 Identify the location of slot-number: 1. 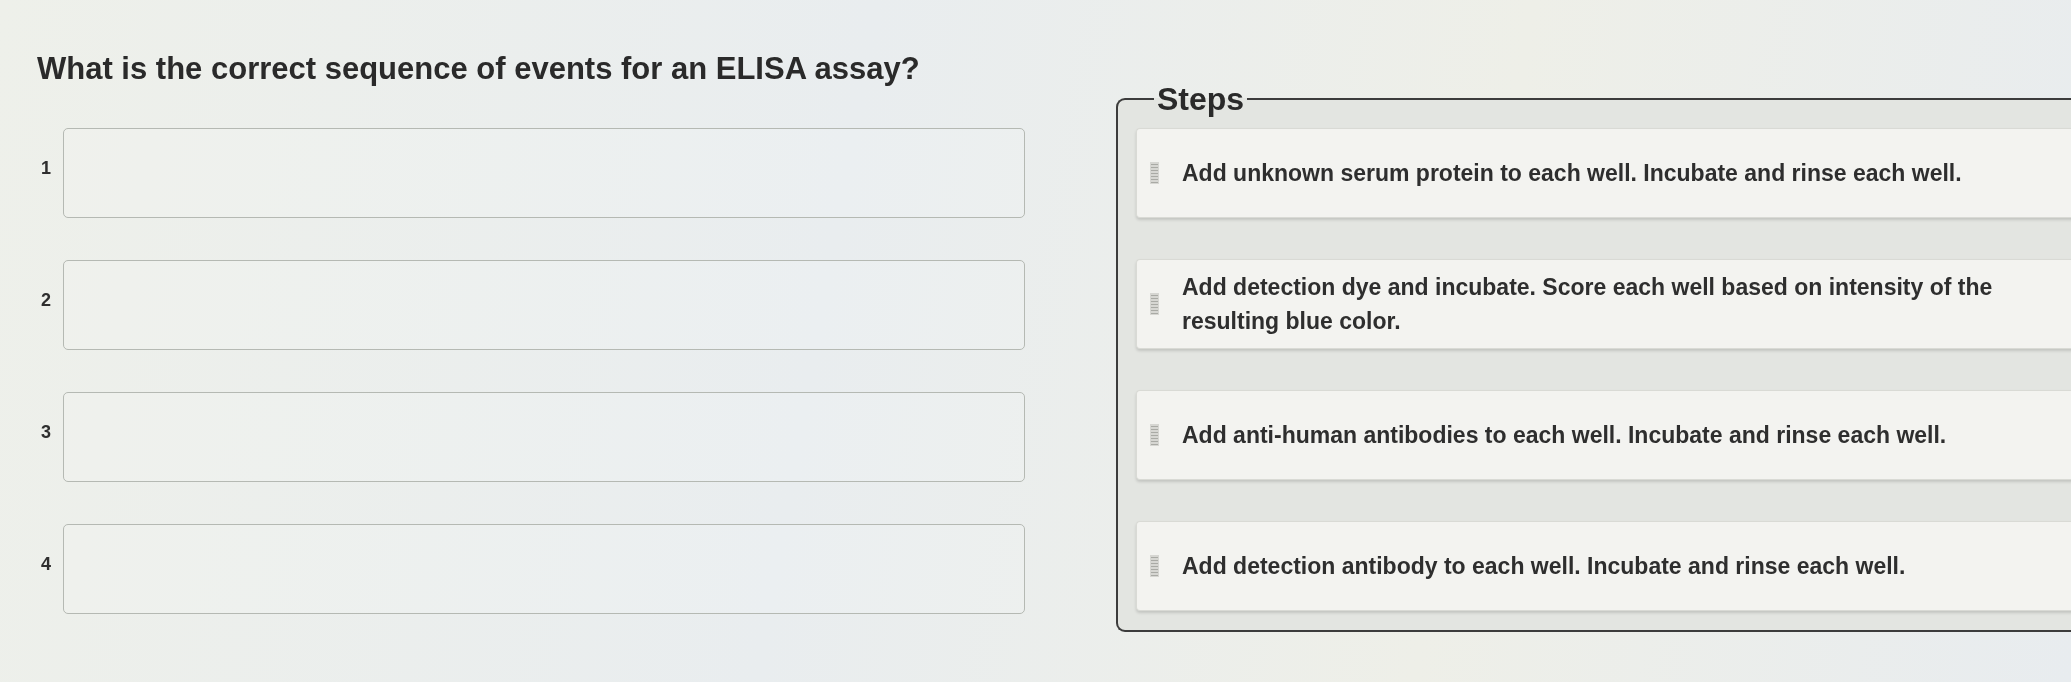
(46, 168).